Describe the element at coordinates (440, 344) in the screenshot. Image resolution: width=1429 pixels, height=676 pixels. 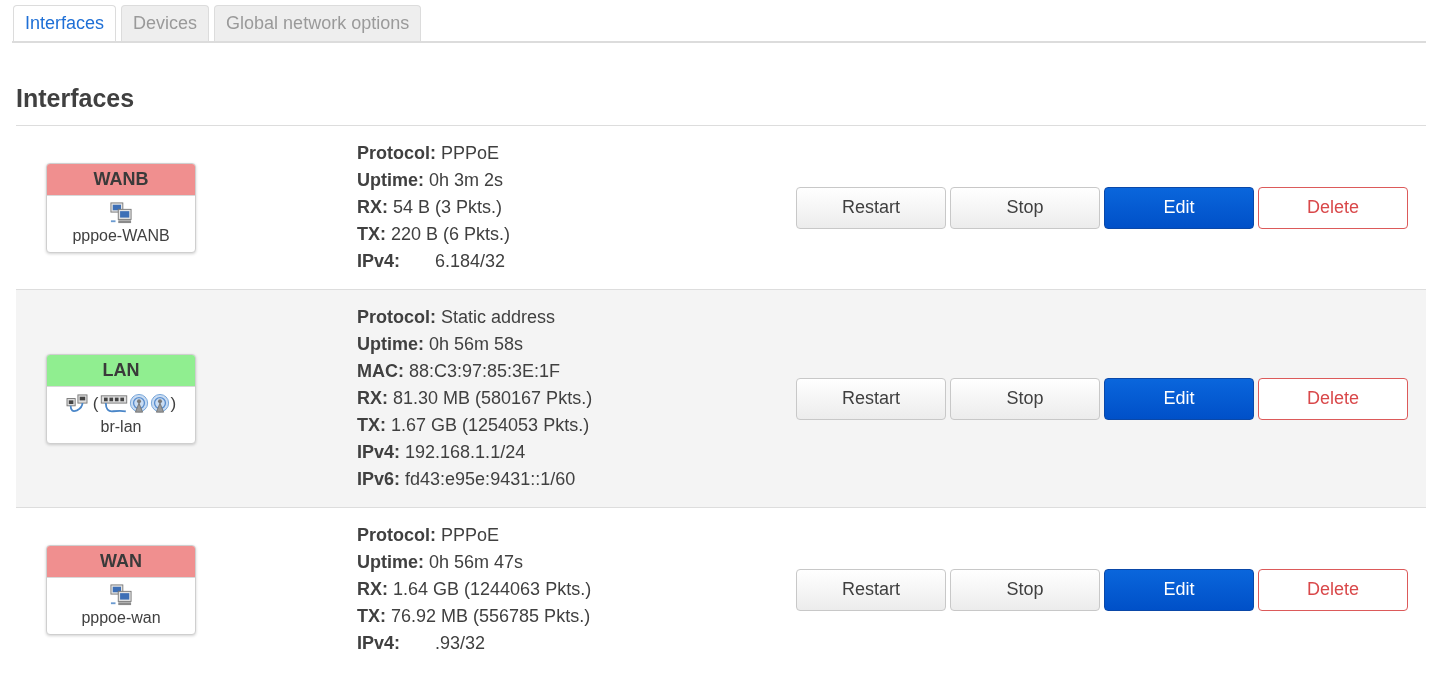
I see `detail-line: Uptime: 0h 56m 58s` at that location.